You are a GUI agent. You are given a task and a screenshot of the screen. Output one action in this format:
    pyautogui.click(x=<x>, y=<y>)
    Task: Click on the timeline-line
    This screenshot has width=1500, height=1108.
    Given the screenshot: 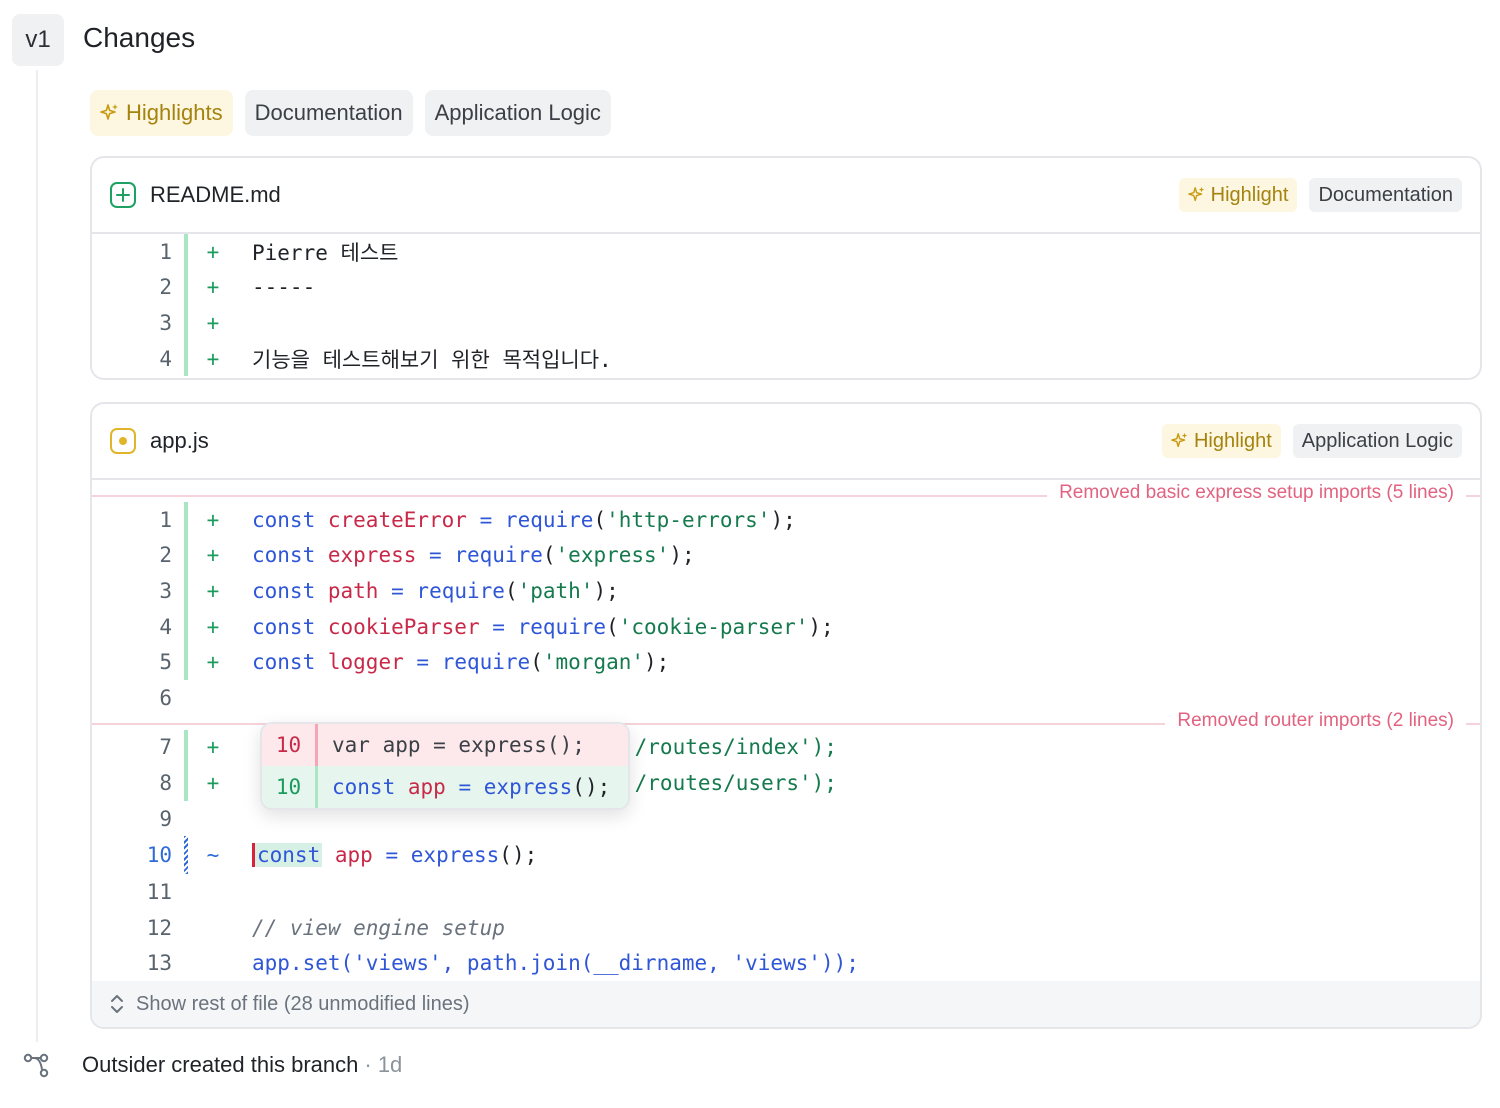 What is the action you would take?
    pyautogui.click(x=37, y=556)
    